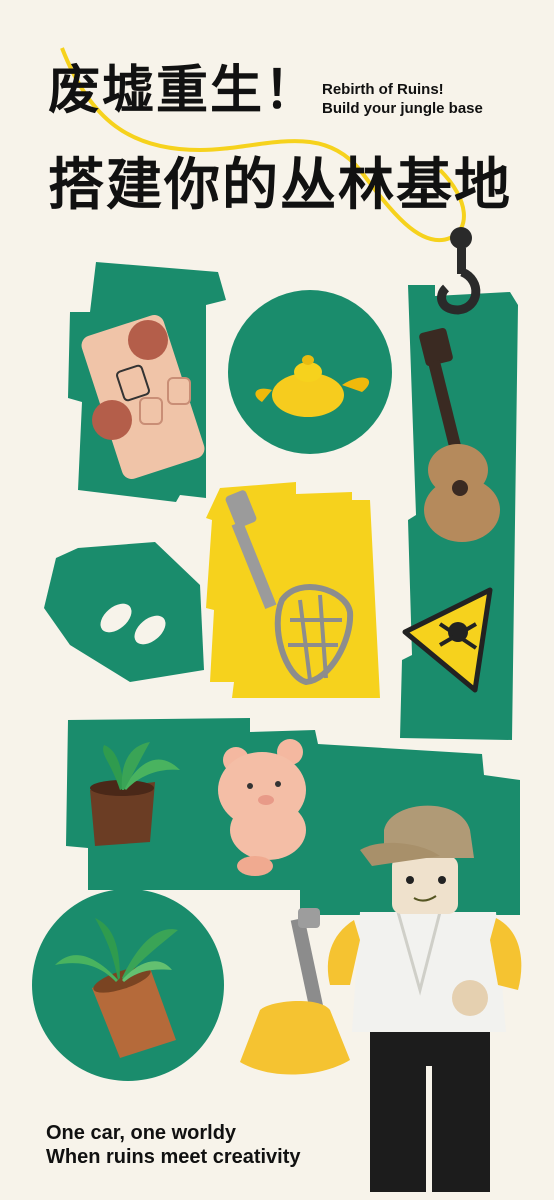 The height and width of the screenshot is (1200, 554). Describe the element at coordinates (383, 89) in the screenshot. I see `title-english-line1: Rebirth of Ruins!` at that location.